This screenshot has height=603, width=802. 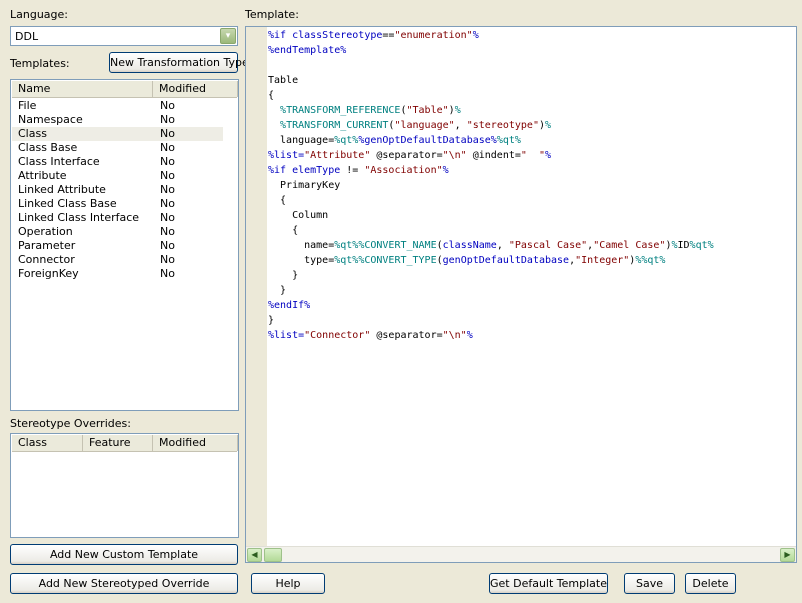 What do you see at coordinates (787, 555) in the screenshot?
I see `scroll-right-icon: ▶` at bounding box center [787, 555].